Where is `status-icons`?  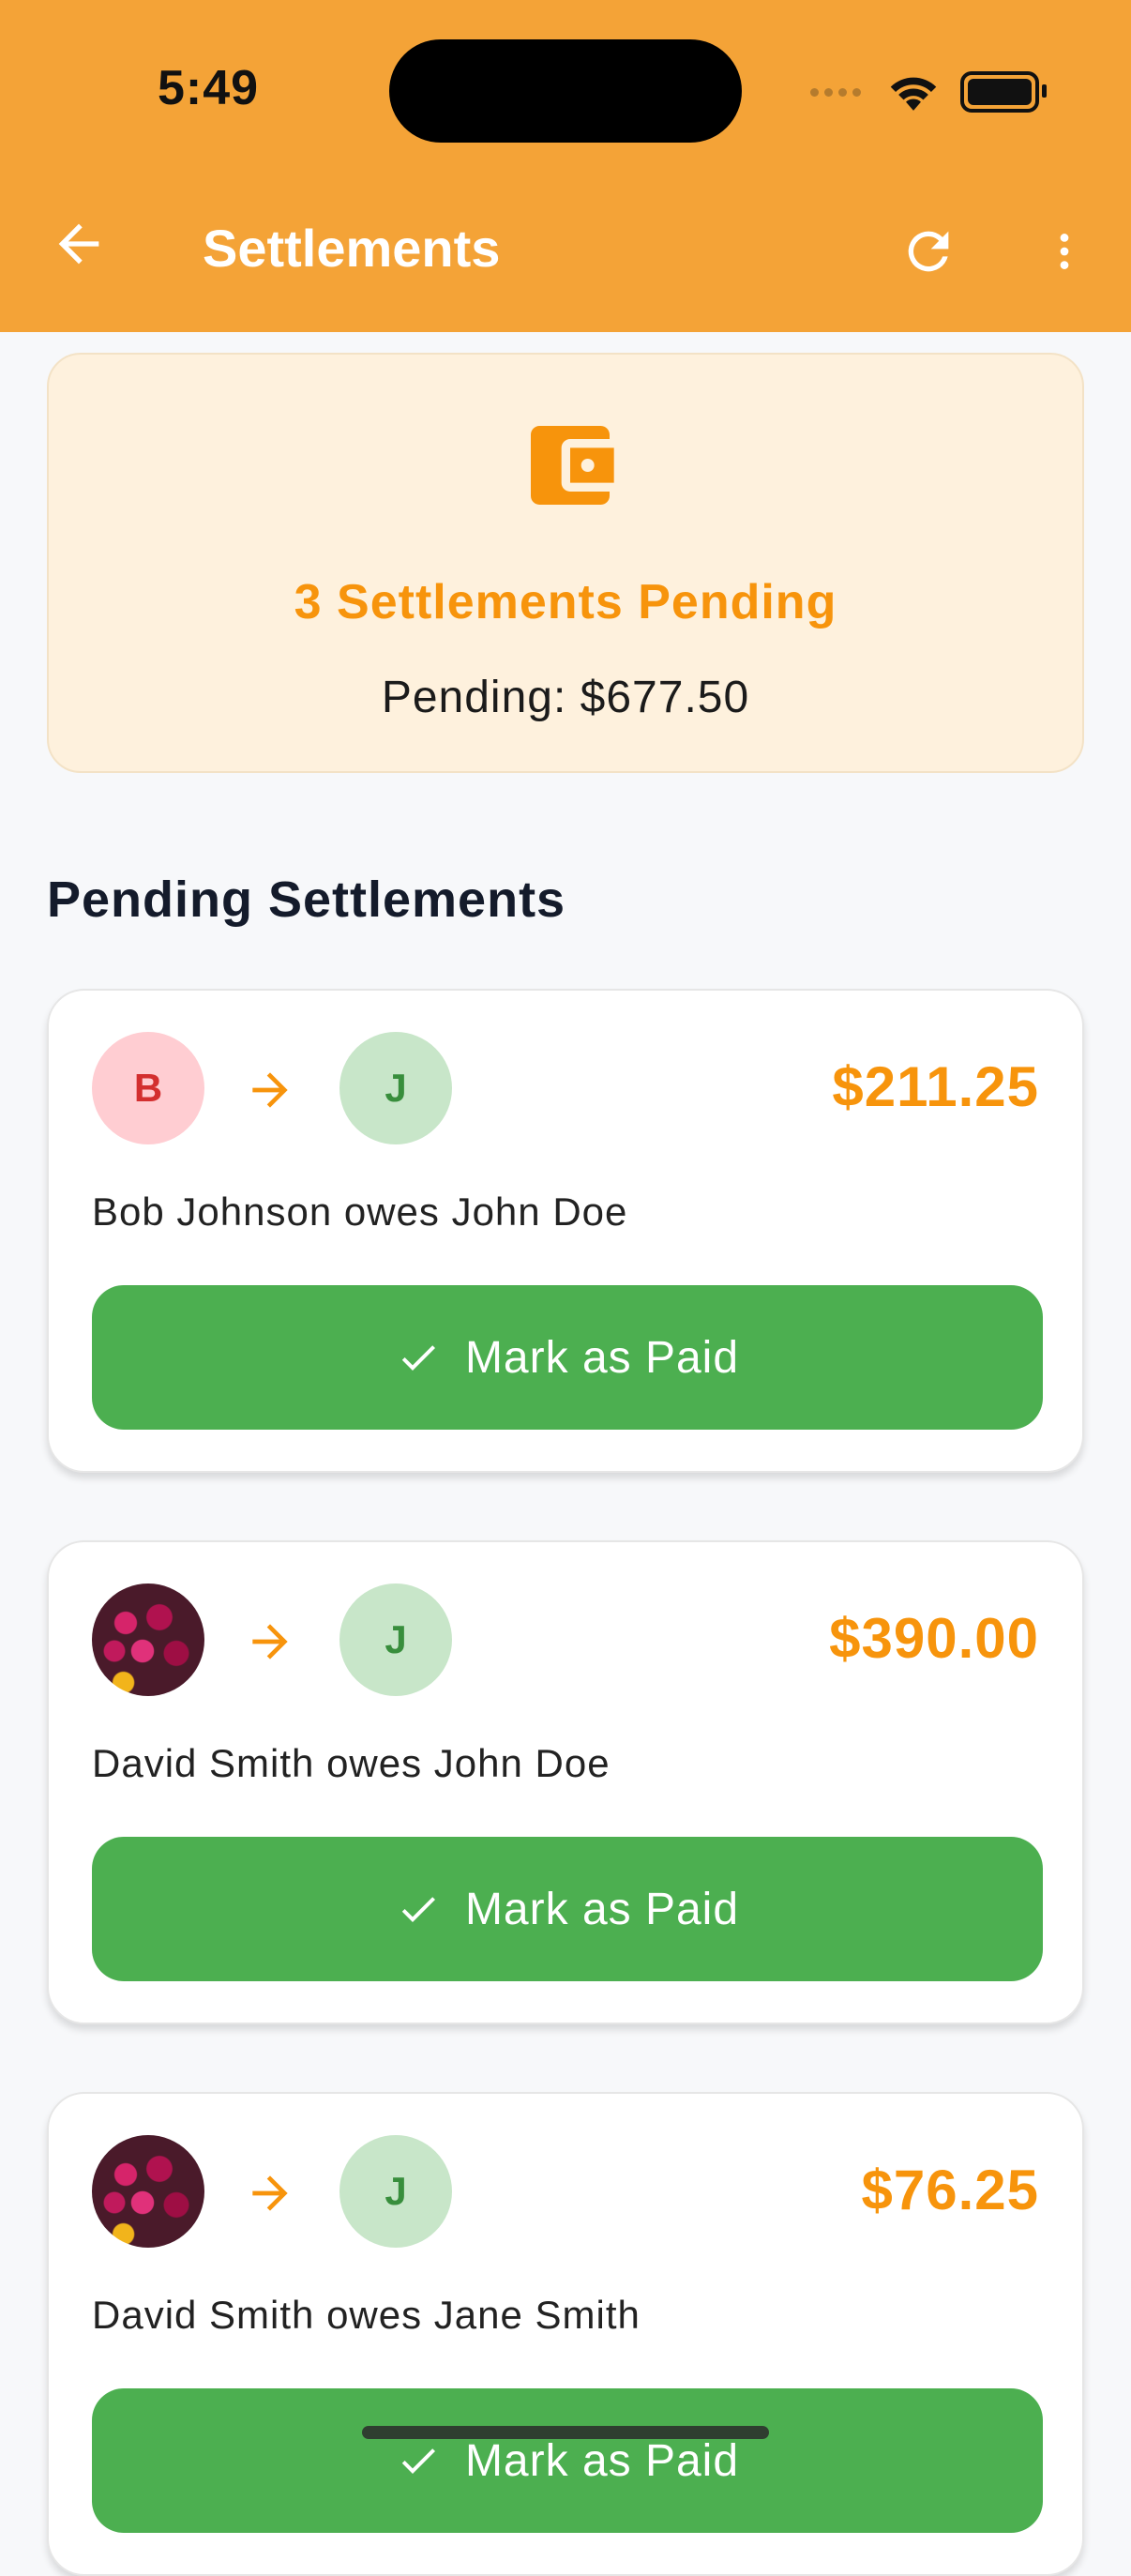 status-icons is located at coordinates (928, 92).